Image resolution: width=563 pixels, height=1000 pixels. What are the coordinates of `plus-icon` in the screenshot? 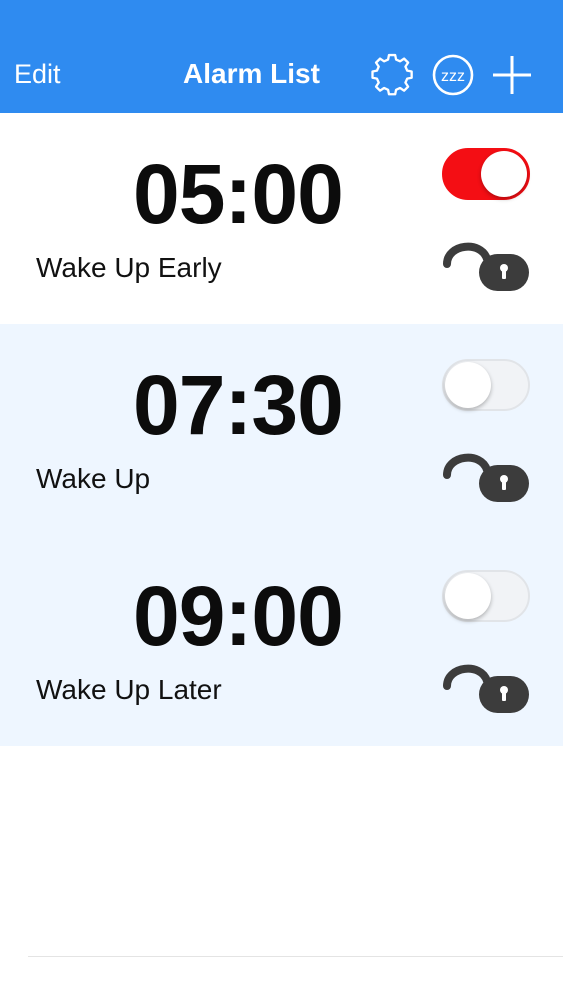 It's located at (512, 75).